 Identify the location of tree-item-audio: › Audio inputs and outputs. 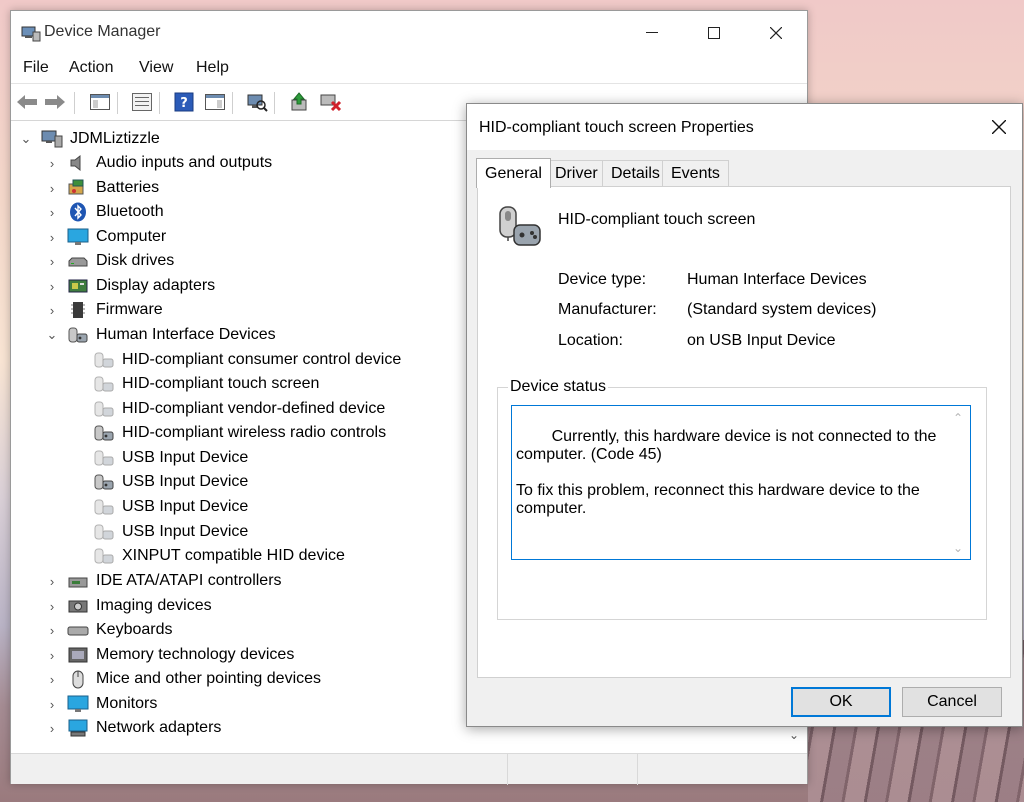
(158, 163).